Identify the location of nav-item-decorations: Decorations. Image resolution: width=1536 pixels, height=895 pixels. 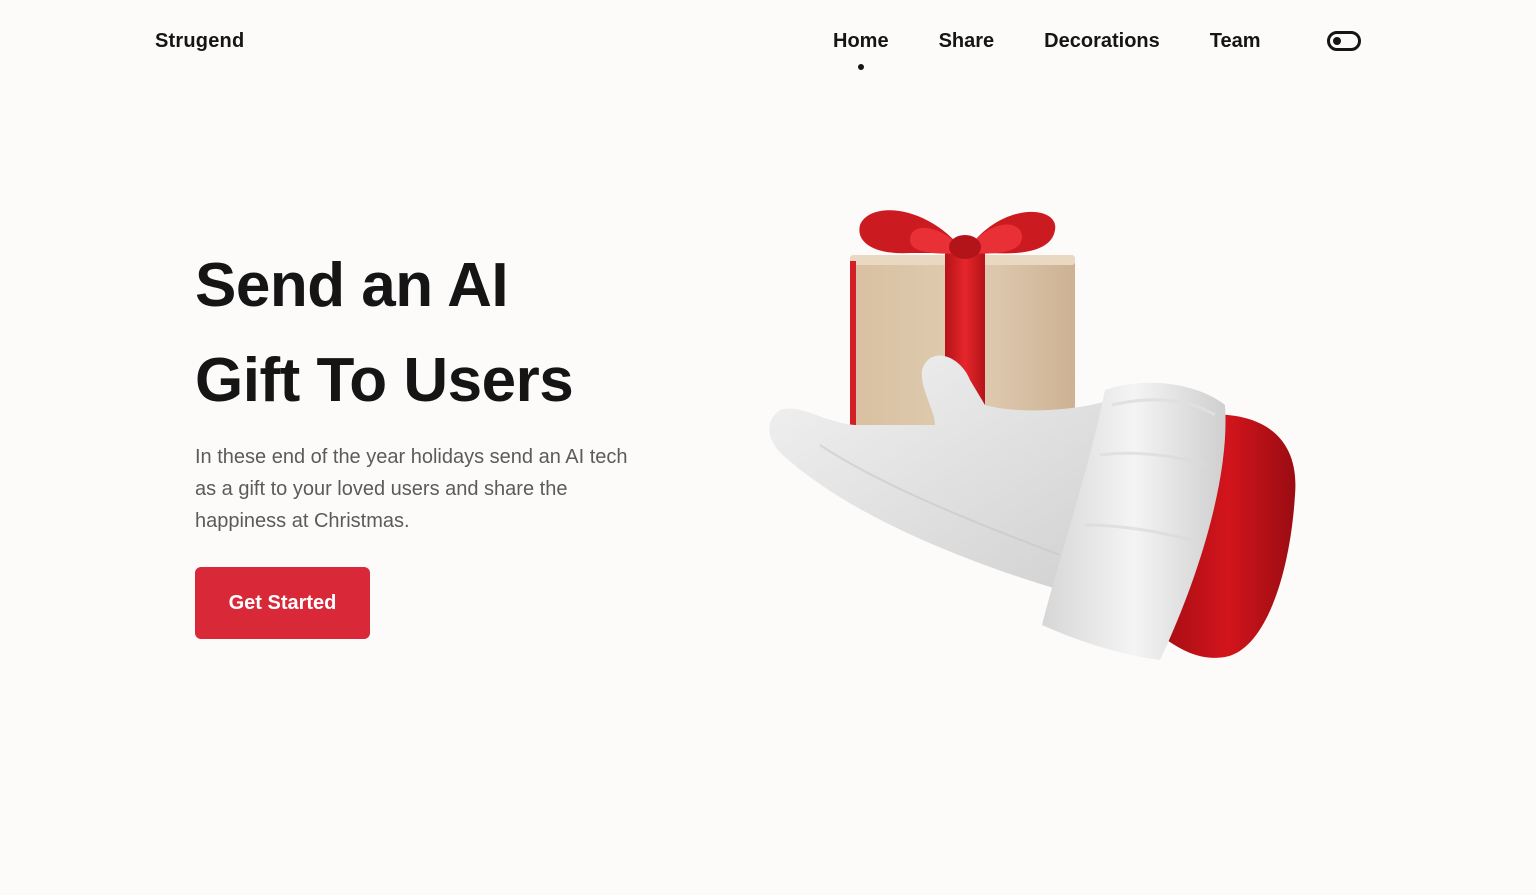
(1102, 41).